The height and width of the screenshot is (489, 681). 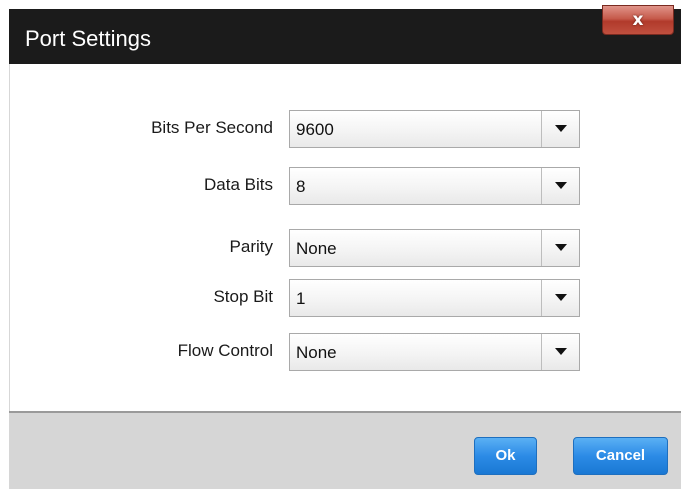 I want to click on parity-label: Parity, so click(x=251, y=246).